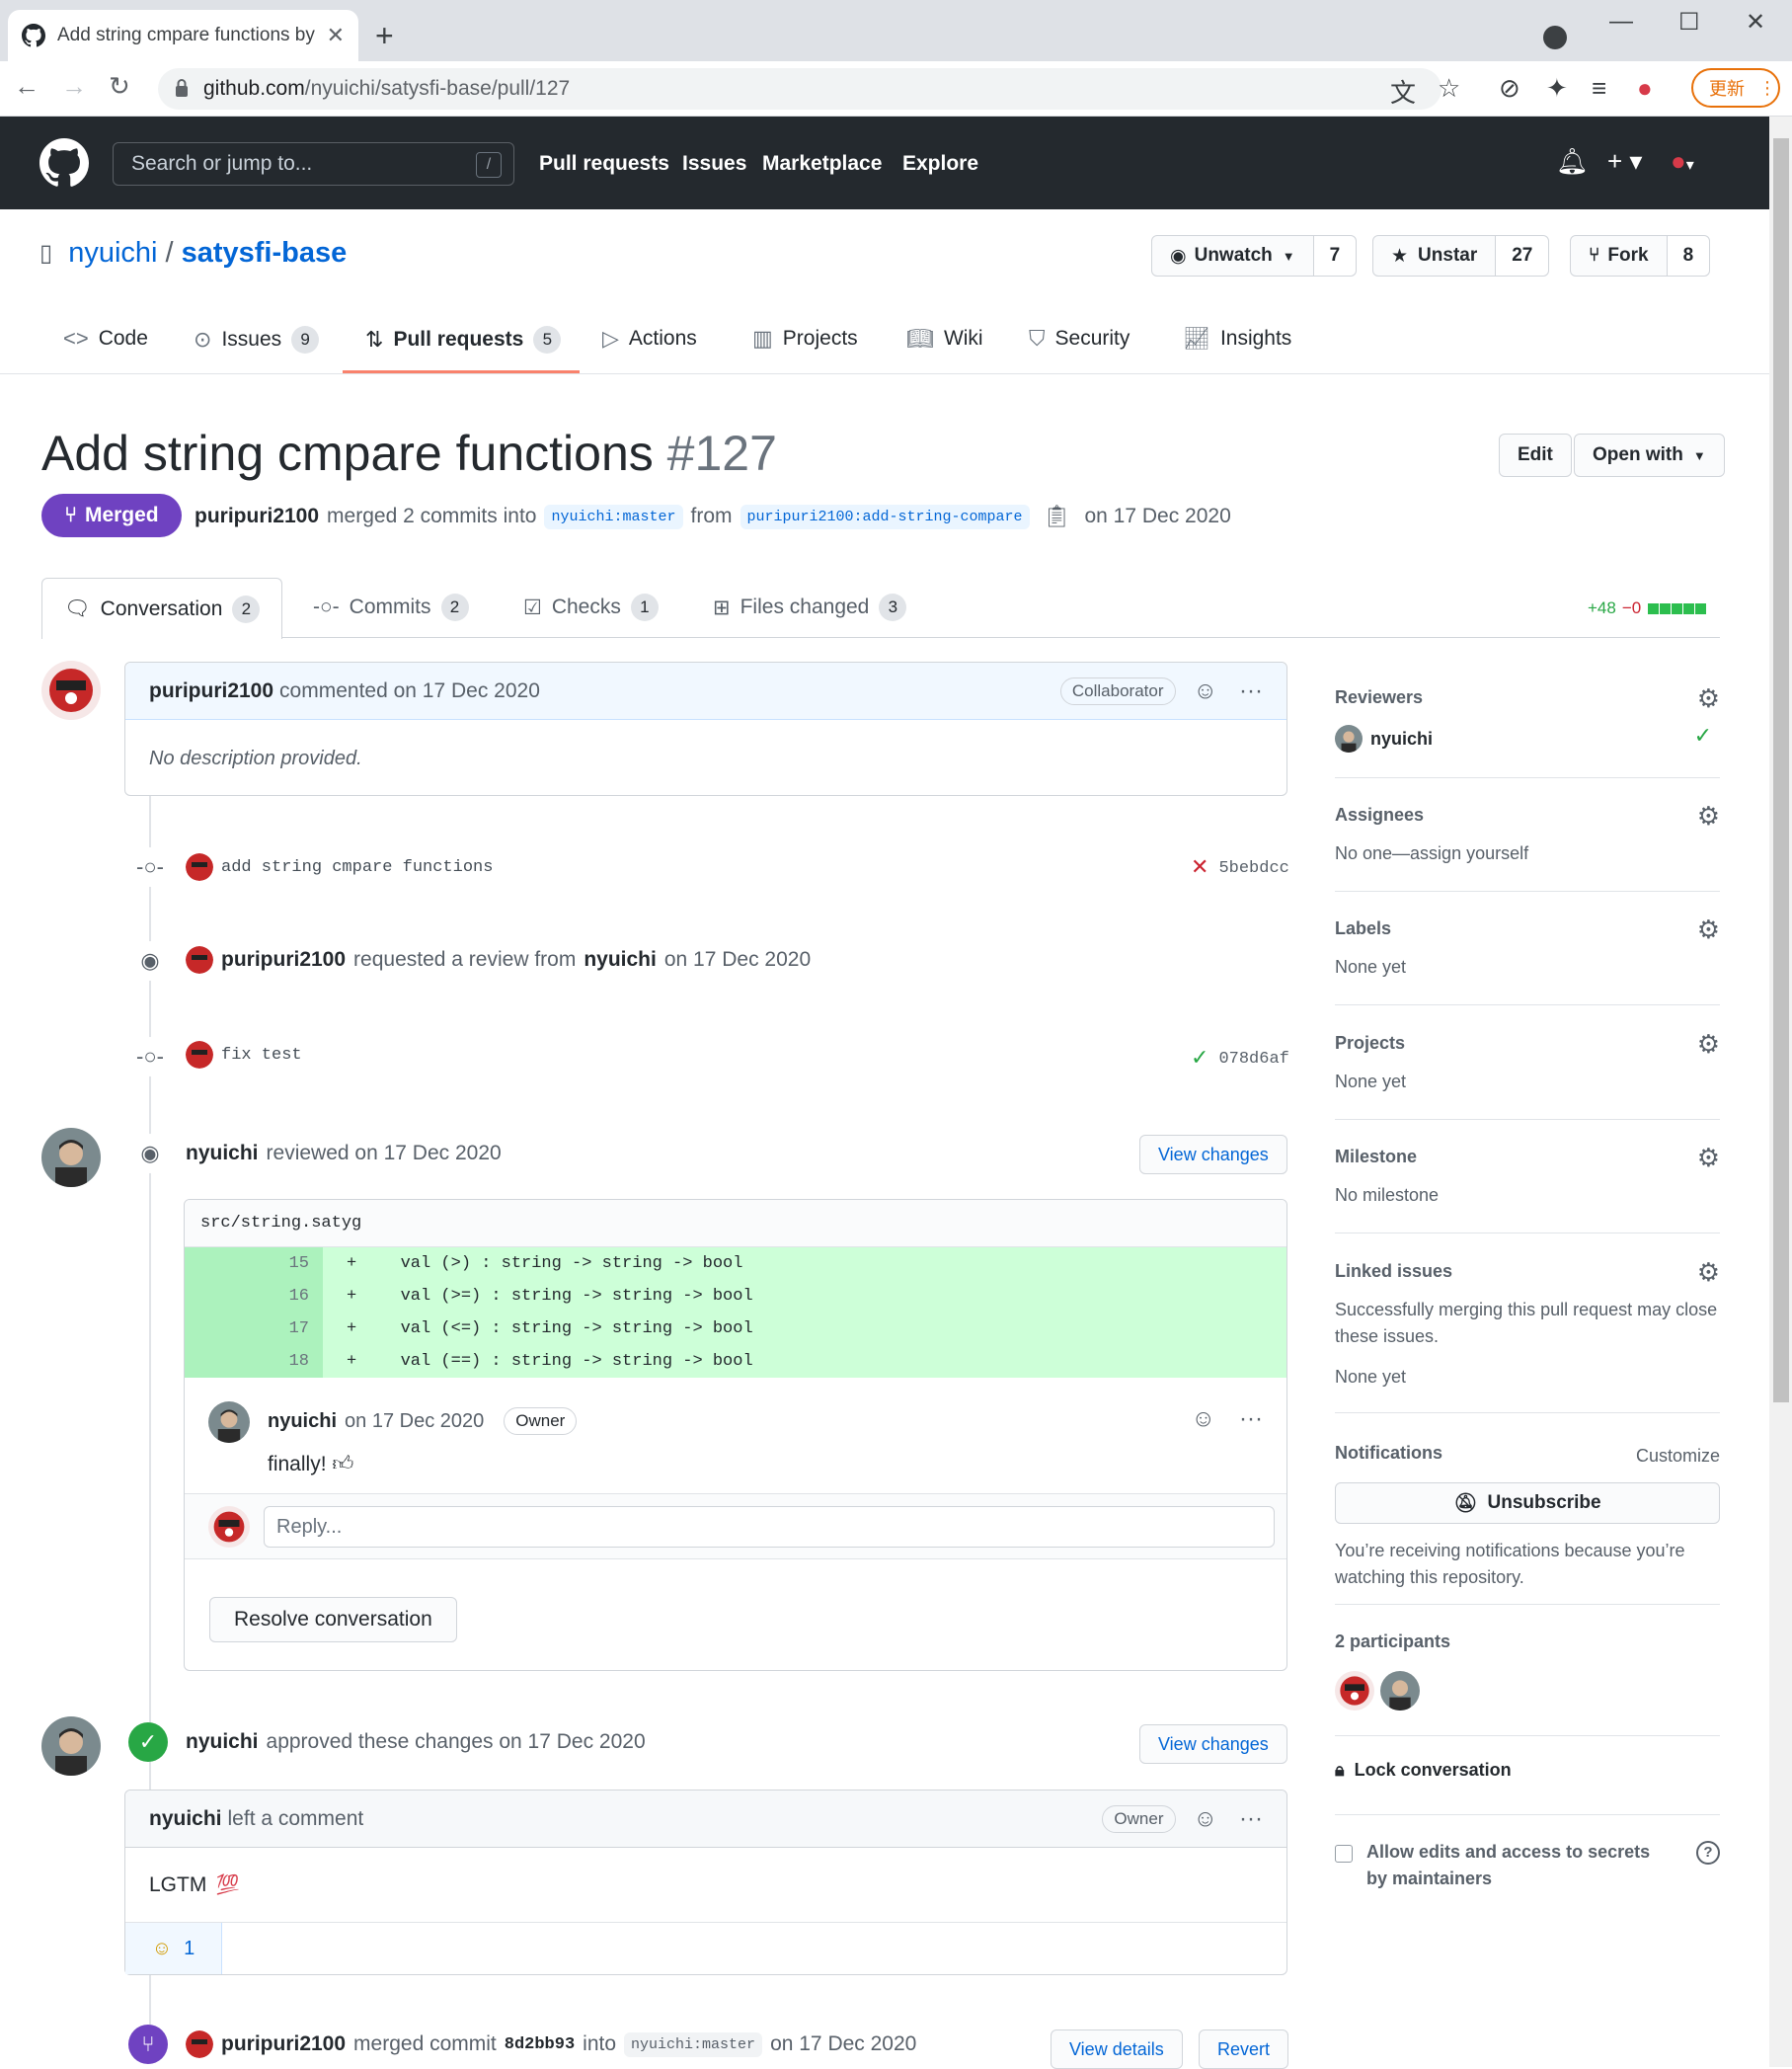  Describe the element at coordinates (336, 35) in the screenshot. I see `tab-close-icon: ✕` at that location.